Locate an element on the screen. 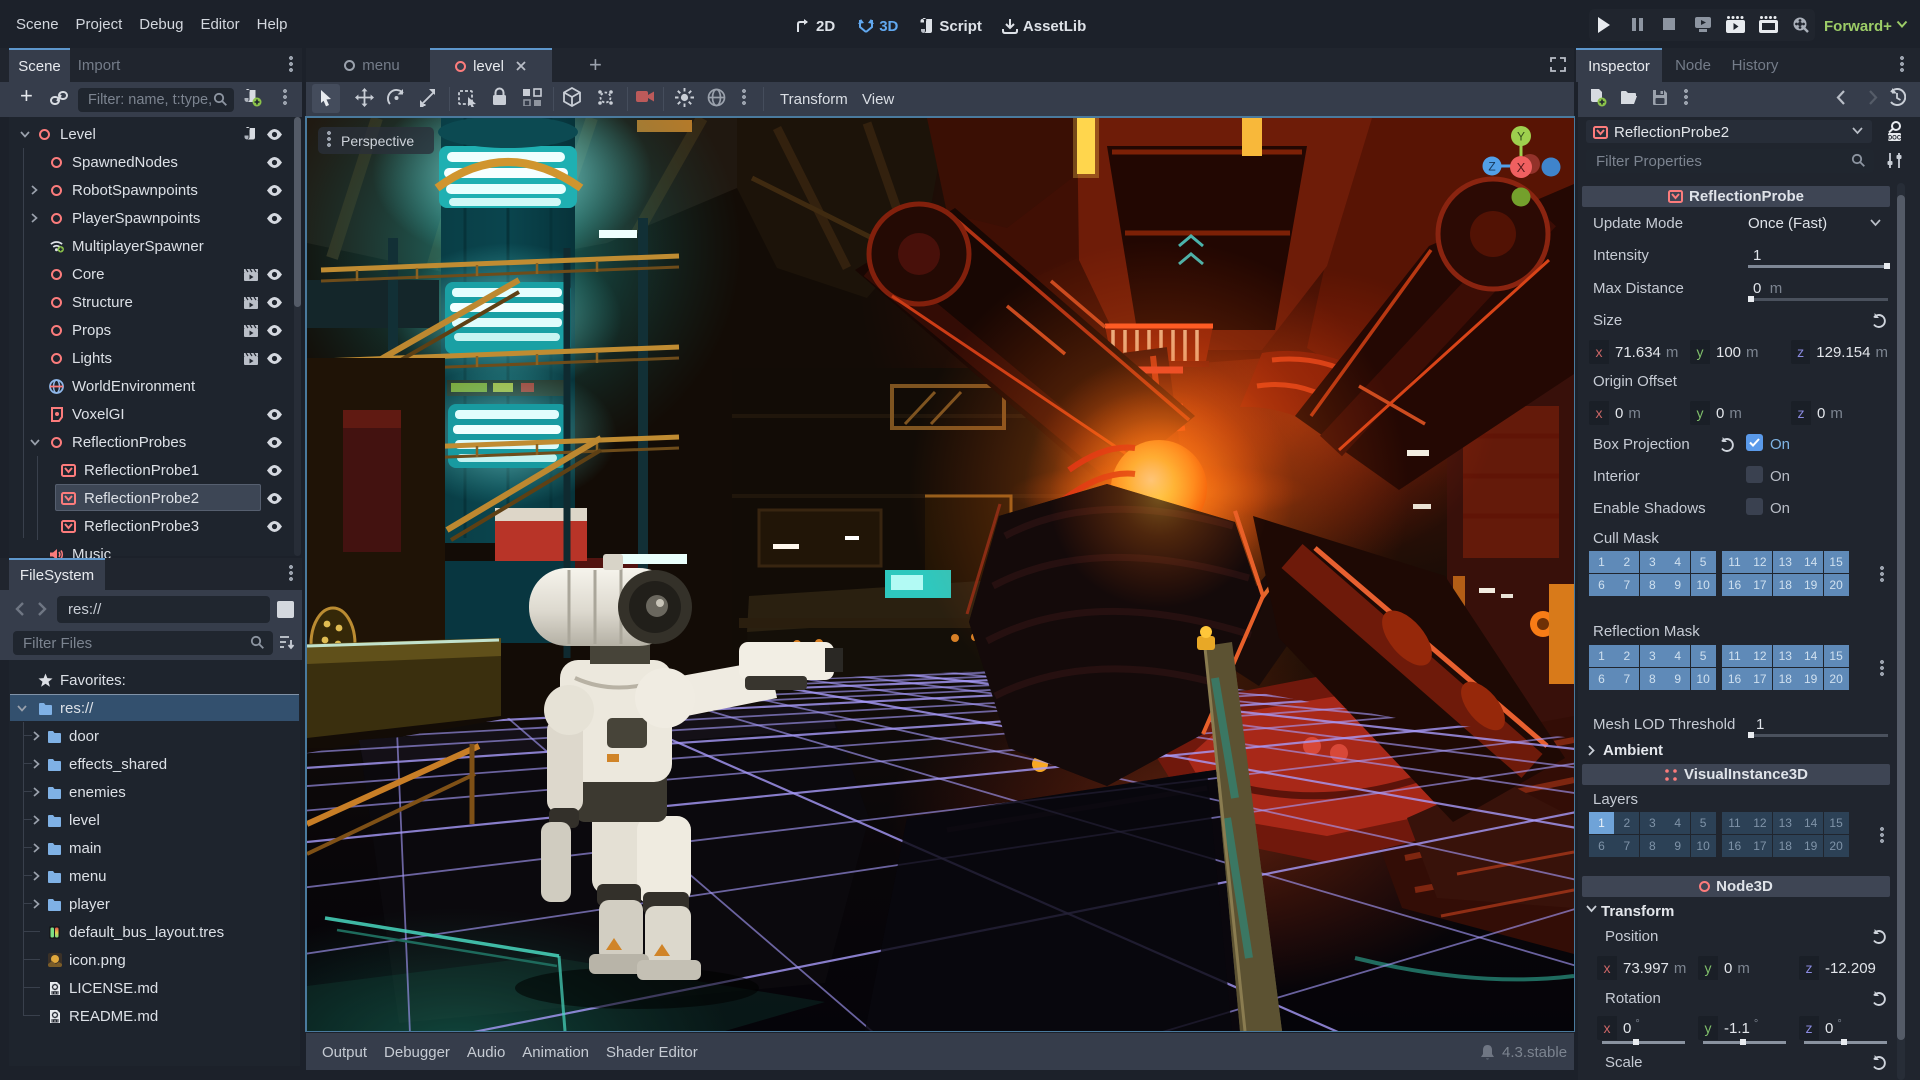 The height and width of the screenshot is (1080, 1920). svg-text: DOC is located at coordinates (1895, 139).